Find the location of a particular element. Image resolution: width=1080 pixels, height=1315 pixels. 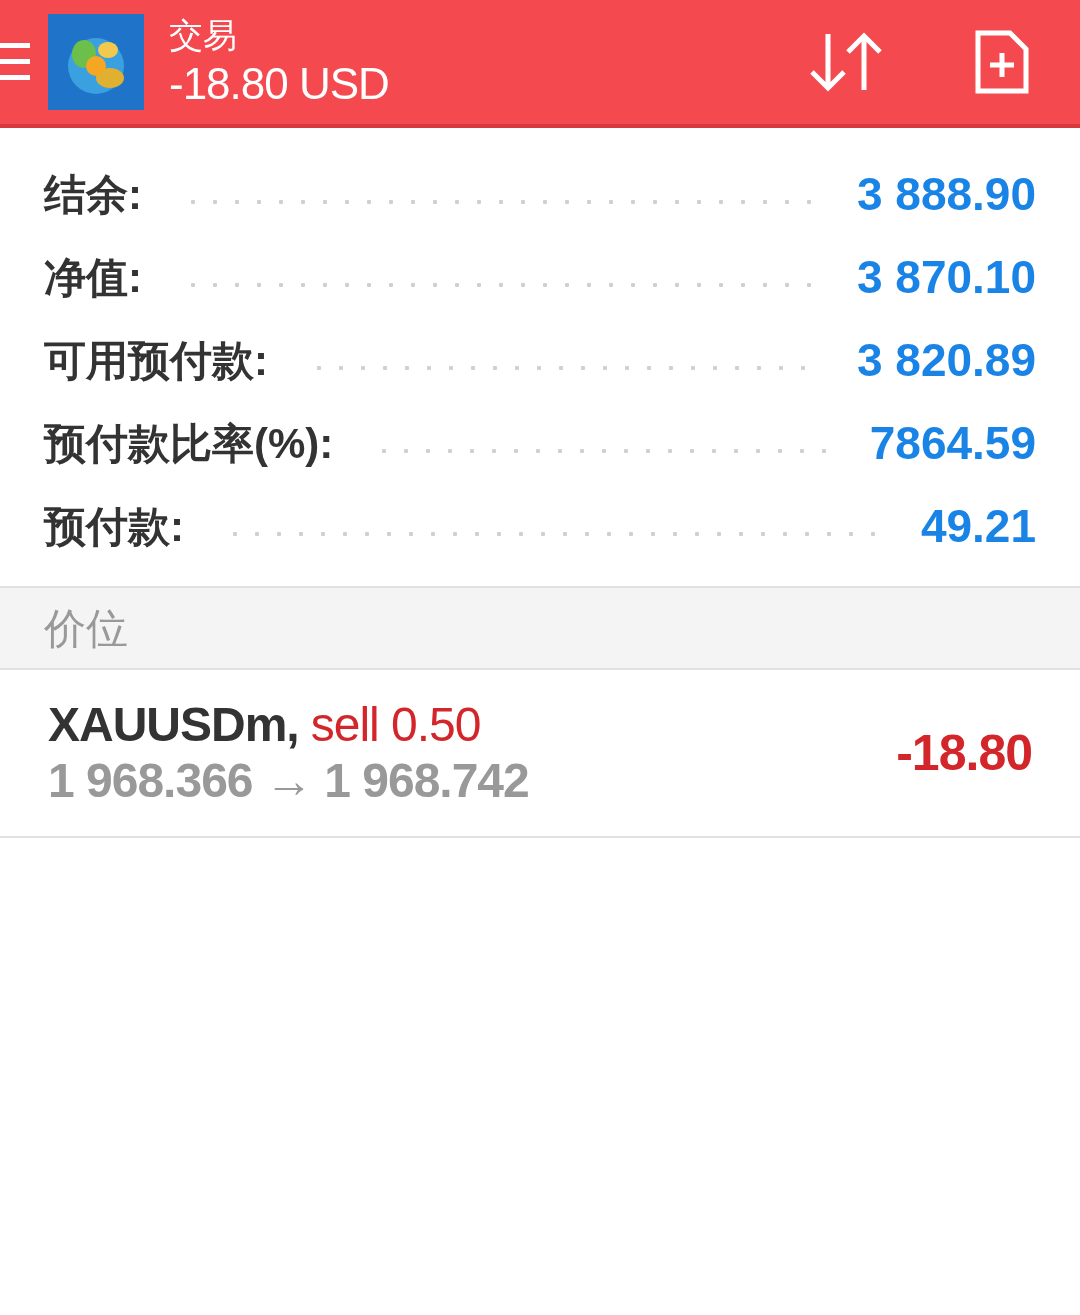

menu-icon is located at coordinates (15, 62).